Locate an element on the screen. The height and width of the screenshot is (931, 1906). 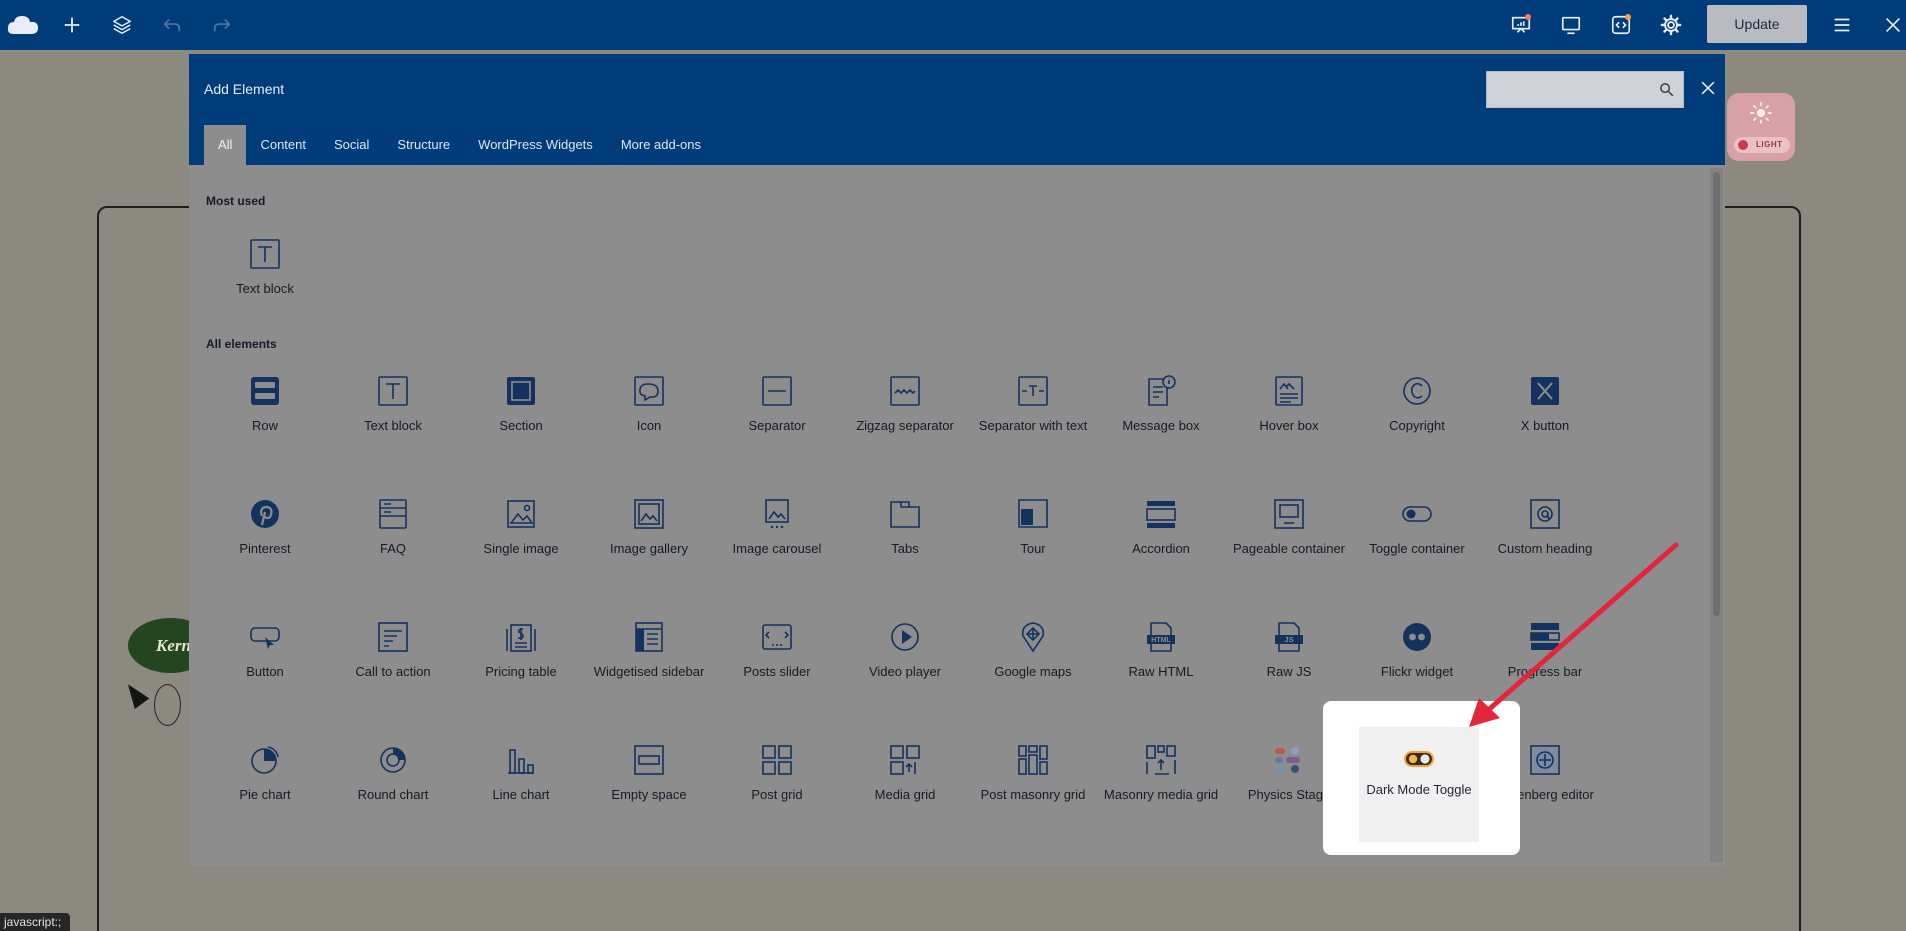
element-empty-space: Empty space is located at coordinates (649, 787).